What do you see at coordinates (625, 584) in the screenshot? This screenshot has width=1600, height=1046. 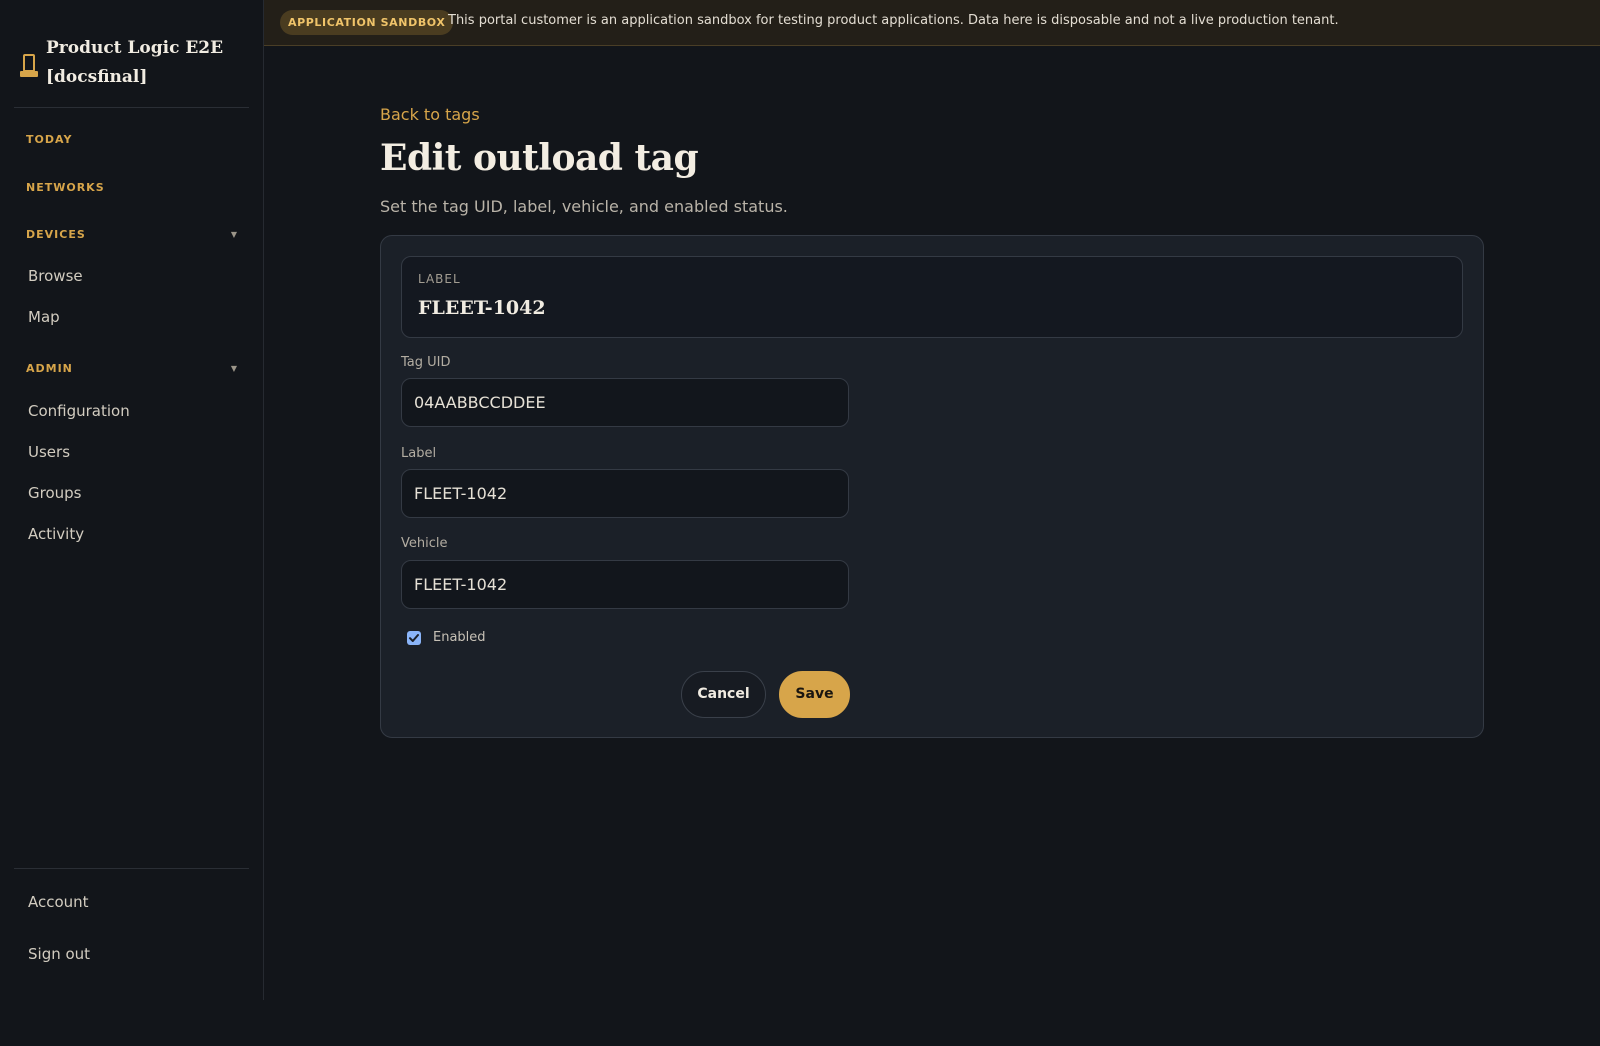 I see `vehicle-input` at bounding box center [625, 584].